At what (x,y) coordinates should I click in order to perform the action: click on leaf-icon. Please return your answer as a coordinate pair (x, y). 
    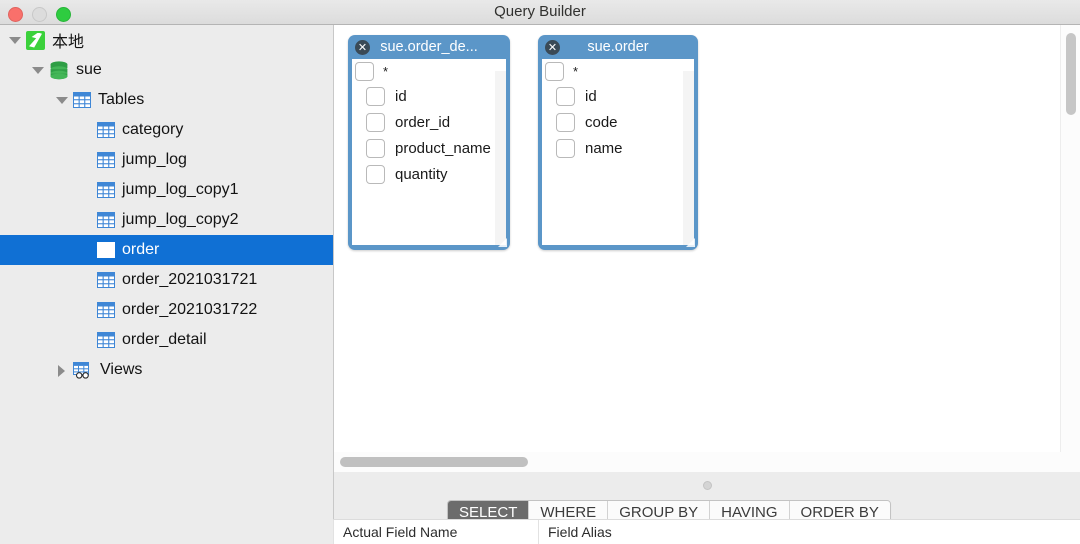
    Looking at the image, I should click on (35, 40).